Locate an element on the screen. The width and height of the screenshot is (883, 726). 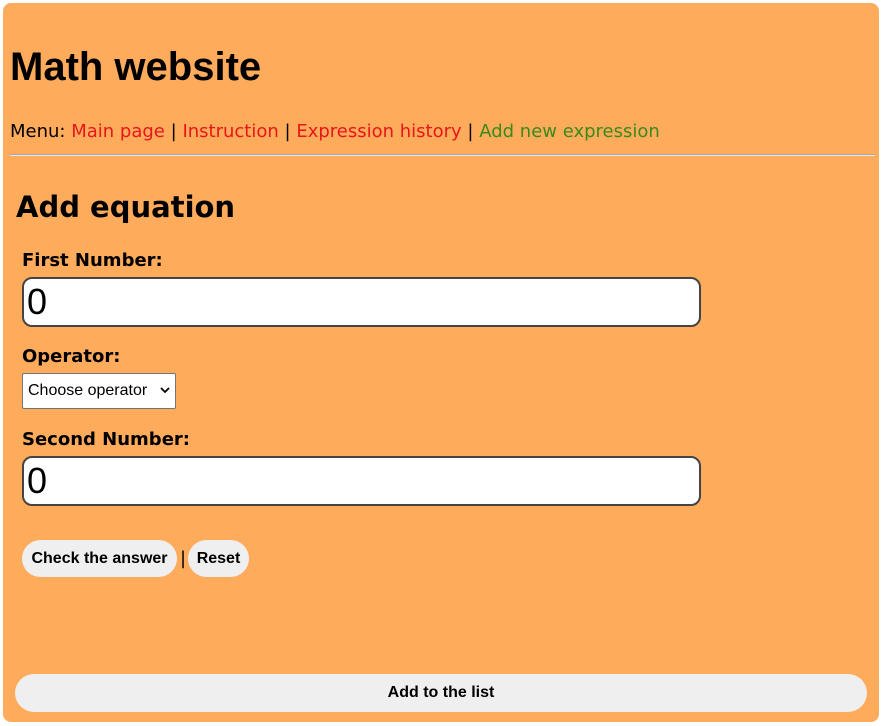
operator-select-value: Choose operator is located at coordinates (88, 390).